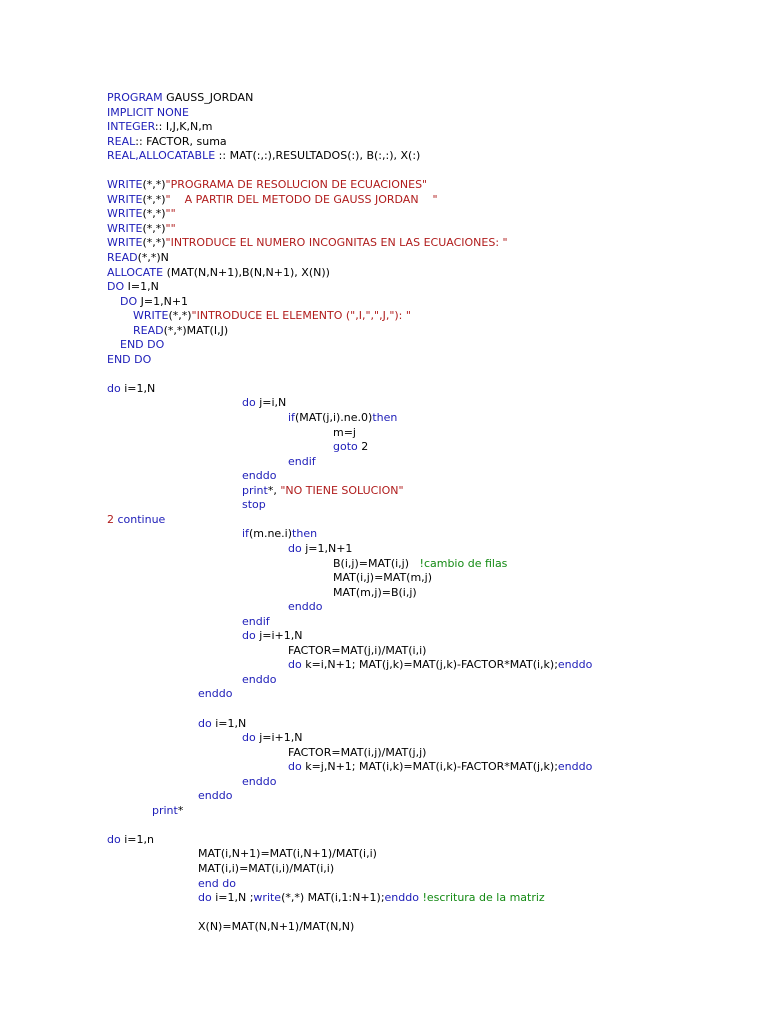 This screenshot has height=1024, width=768. Describe the element at coordinates (483, 898) in the screenshot. I see `comment-token: !escritura de la matriz` at that location.